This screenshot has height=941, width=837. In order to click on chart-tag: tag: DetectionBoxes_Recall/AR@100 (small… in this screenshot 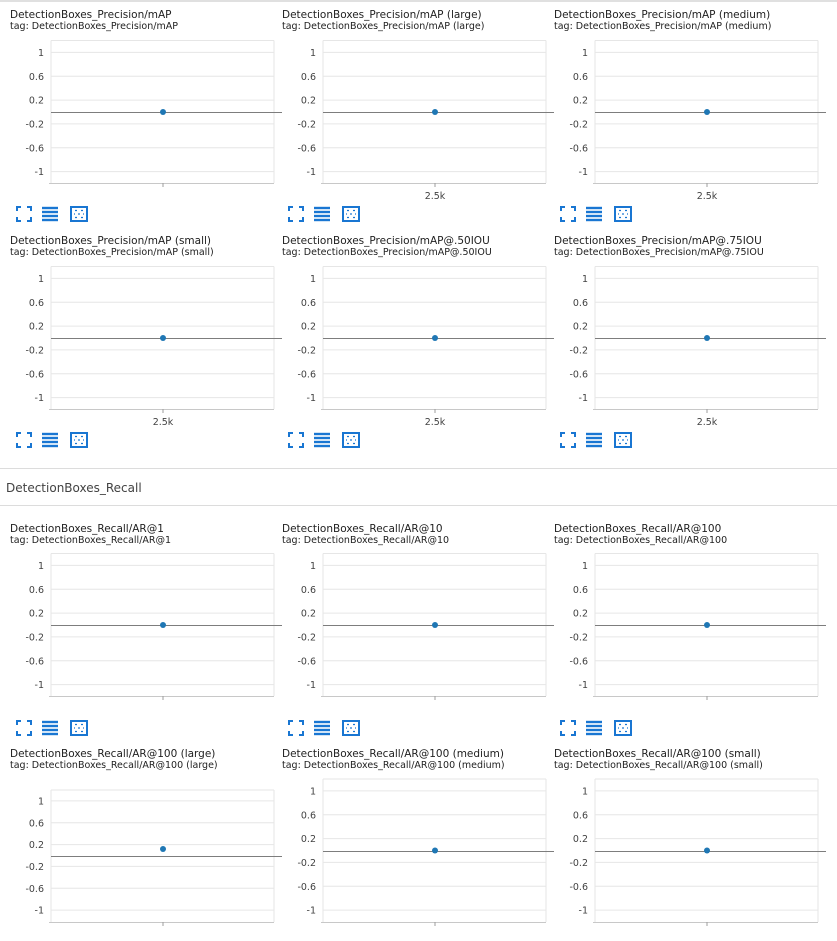, I will do `click(658, 765)`.